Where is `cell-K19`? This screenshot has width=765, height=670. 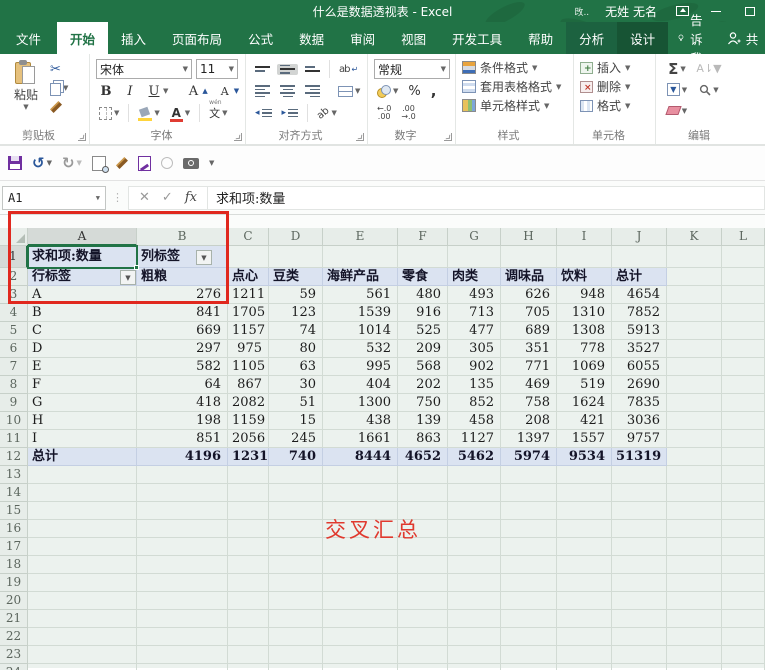 cell-K19 is located at coordinates (694, 583).